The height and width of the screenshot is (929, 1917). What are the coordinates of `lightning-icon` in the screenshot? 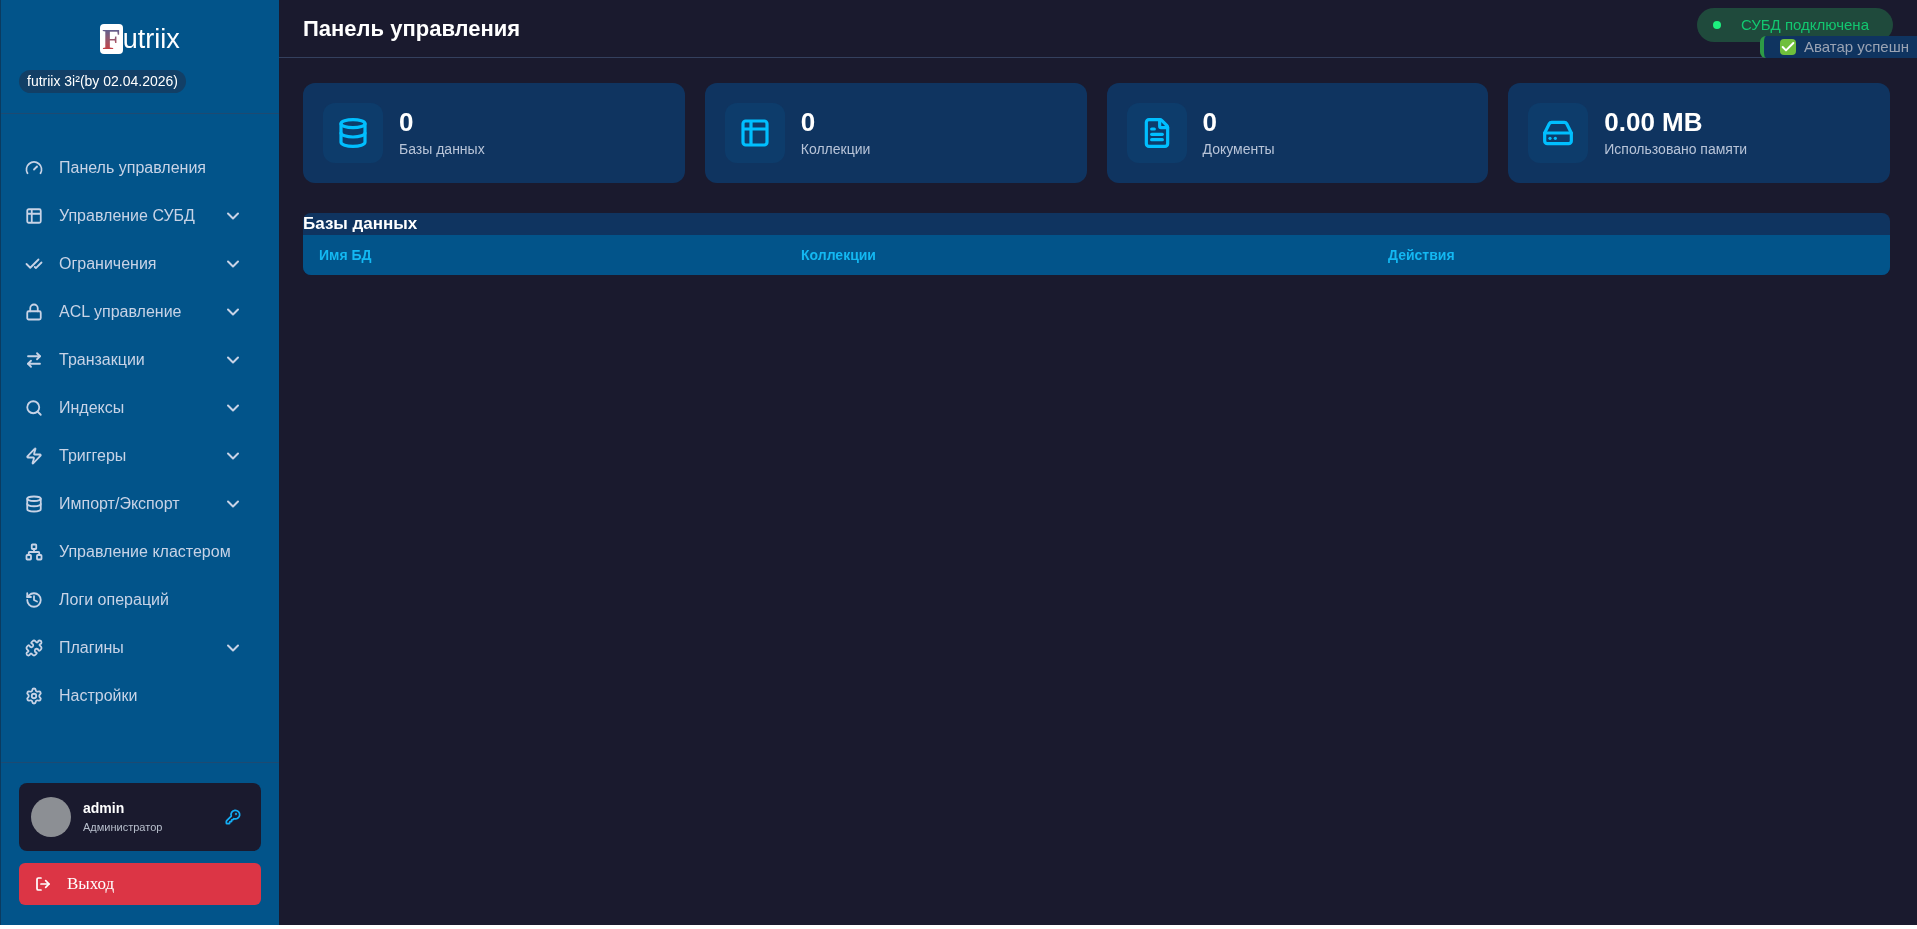 It's located at (34, 456).